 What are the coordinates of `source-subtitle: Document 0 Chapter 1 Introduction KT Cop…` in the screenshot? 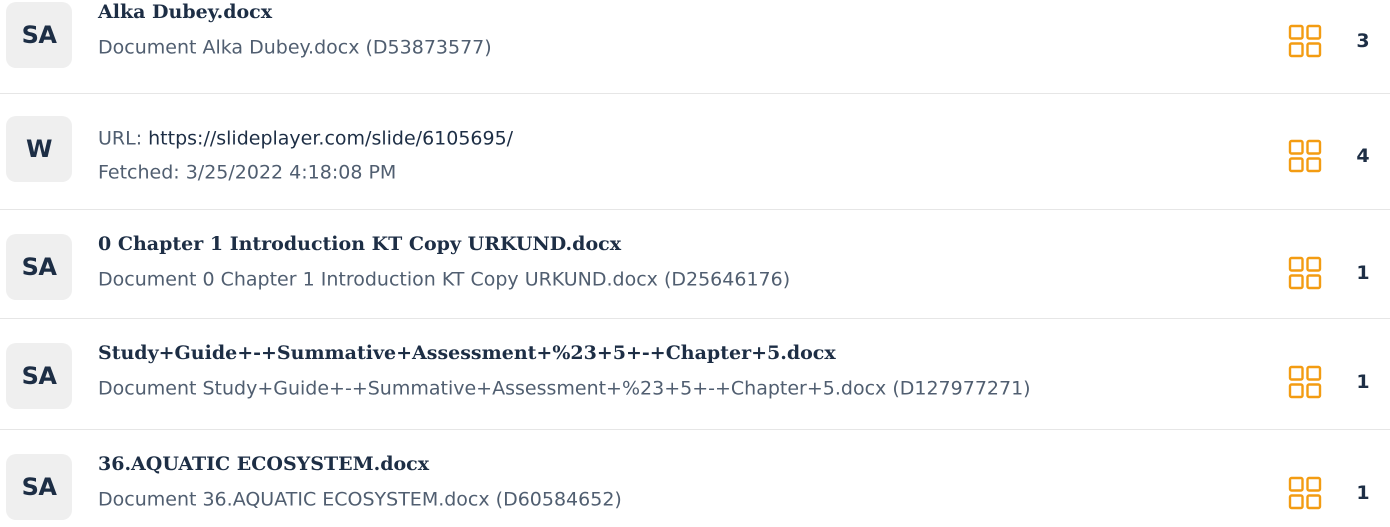 It's located at (444, 279).